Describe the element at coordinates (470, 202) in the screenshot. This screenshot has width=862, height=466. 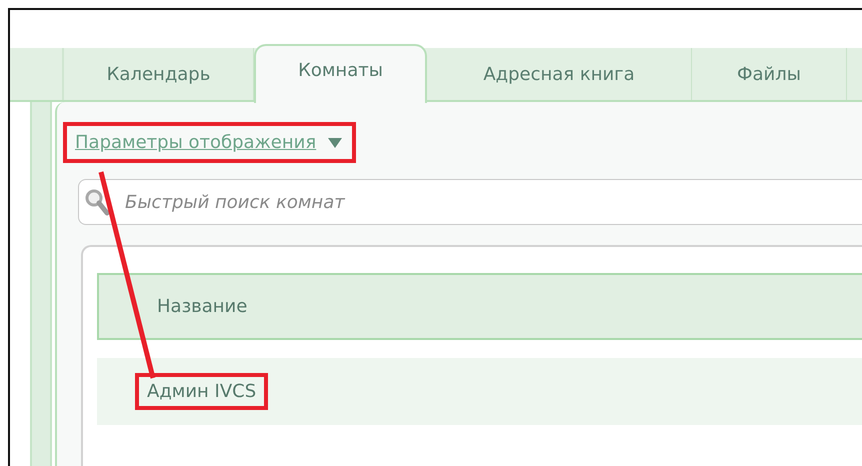
I see `search-field: Быстрый поиск комнат` at that location.